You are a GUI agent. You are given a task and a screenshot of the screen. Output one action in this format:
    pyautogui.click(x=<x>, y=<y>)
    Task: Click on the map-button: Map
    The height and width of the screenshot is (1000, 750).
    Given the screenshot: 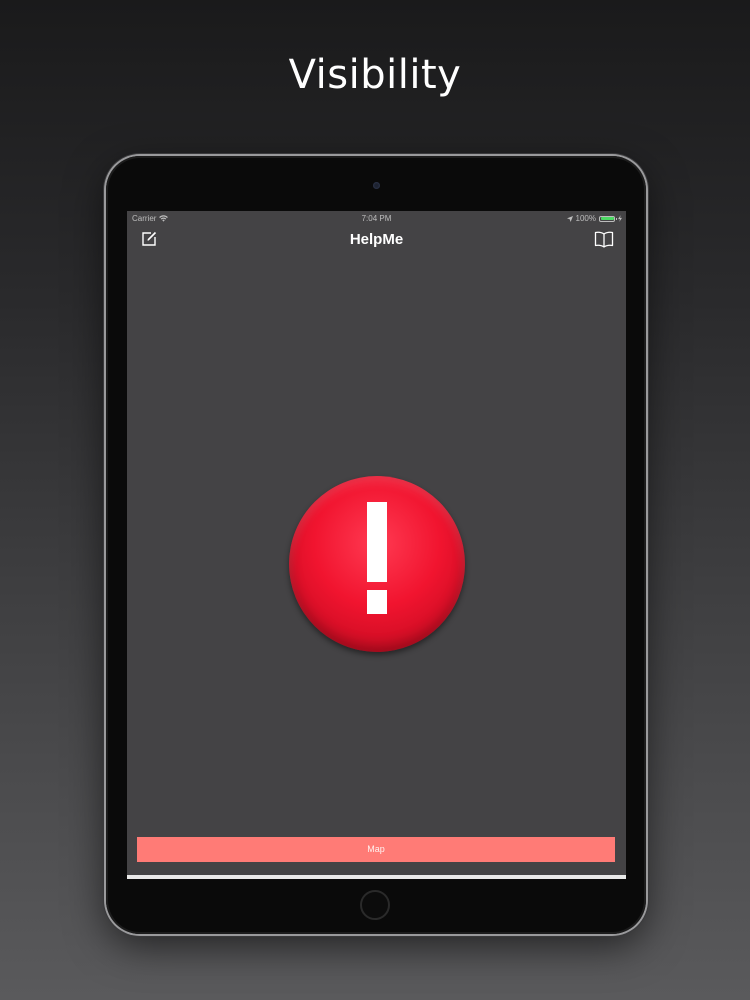 What is the action you would take?
    pyautogui.click(x=376, y=849)
    